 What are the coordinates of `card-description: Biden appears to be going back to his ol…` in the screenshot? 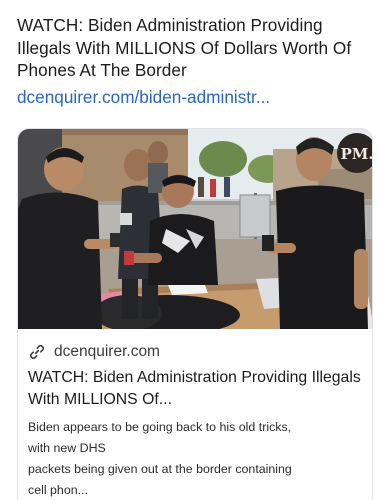 It's located at (196, 458).